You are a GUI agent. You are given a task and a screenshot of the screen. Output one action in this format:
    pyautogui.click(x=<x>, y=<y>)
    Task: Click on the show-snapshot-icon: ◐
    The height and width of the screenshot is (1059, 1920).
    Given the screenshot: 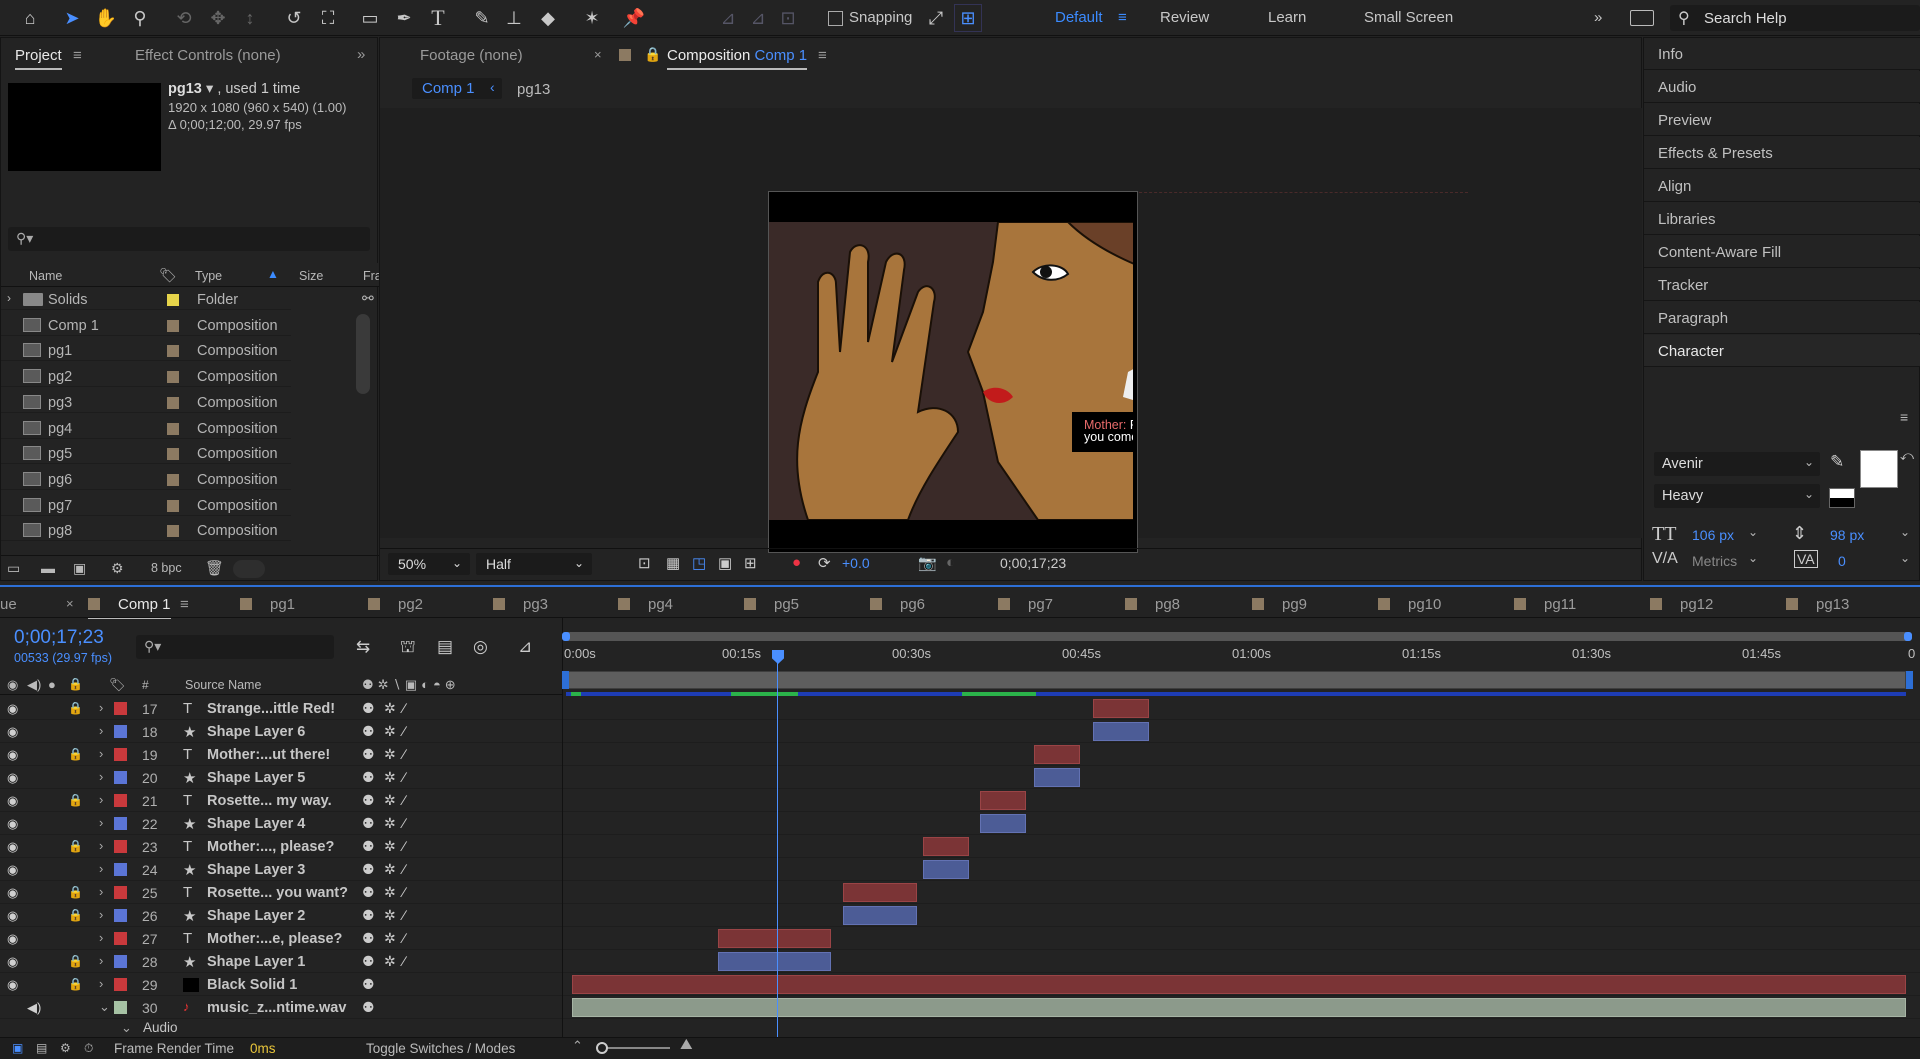 What is the action you would take?
    pyautogui.click(x=950, y=562)
    